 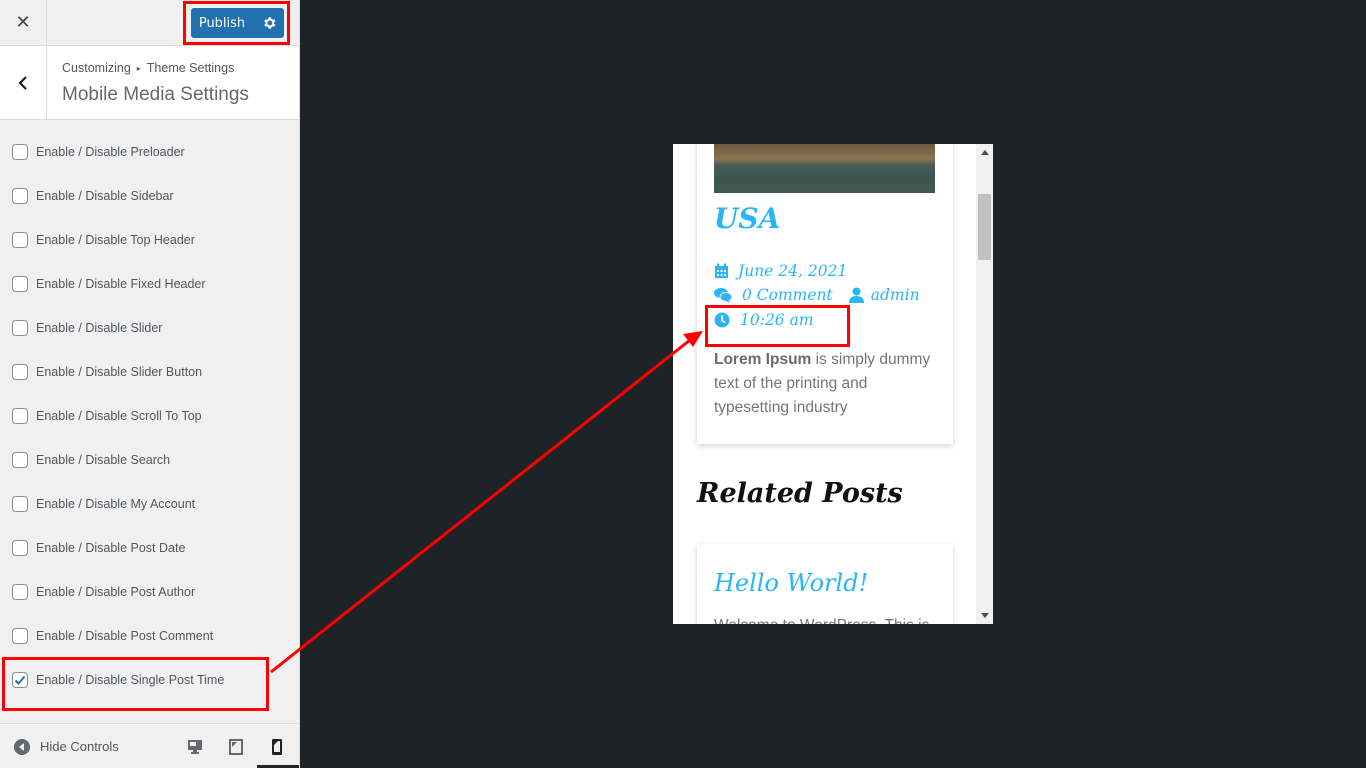 I want to click on post-time: 10:26 am, so click(x=764, y=320).